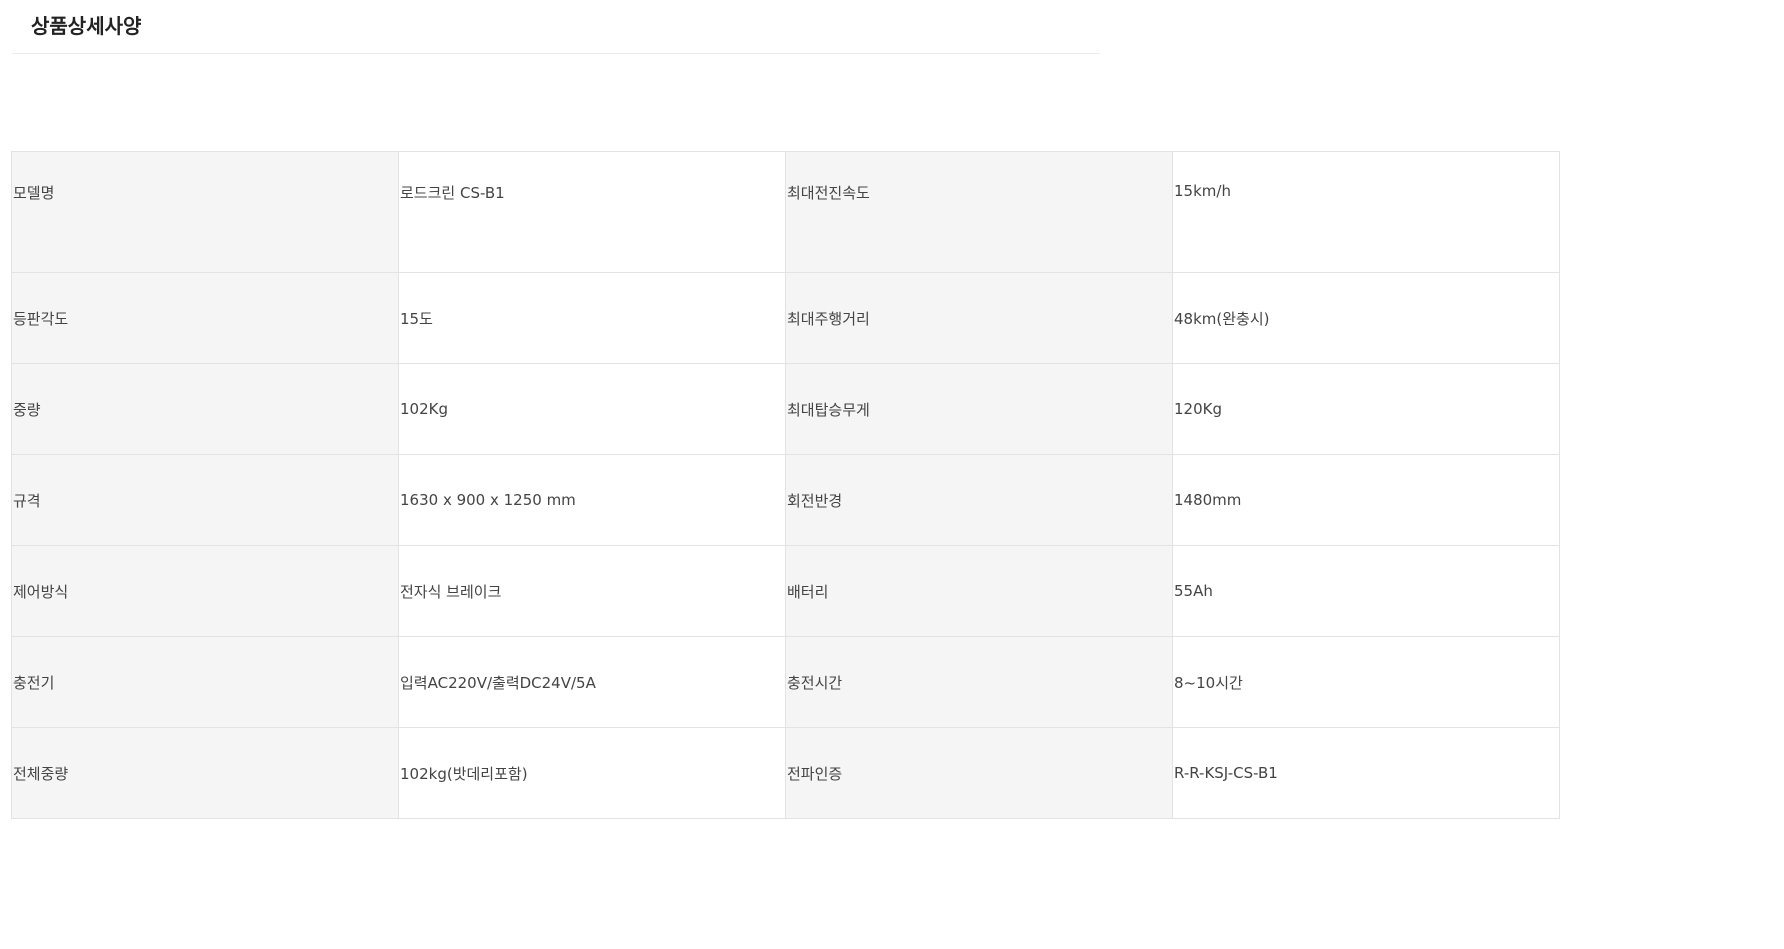  Describe the element at coordinates (205, 500) in the screenshot. I see `spec-label-cell: 규격` at that location.